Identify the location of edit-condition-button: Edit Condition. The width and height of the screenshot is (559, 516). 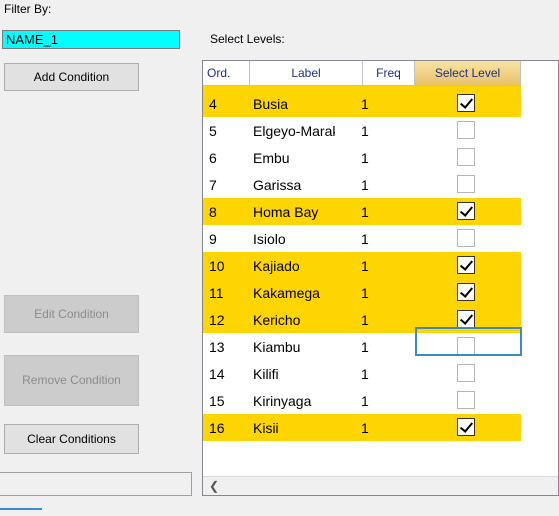
(71, 314).